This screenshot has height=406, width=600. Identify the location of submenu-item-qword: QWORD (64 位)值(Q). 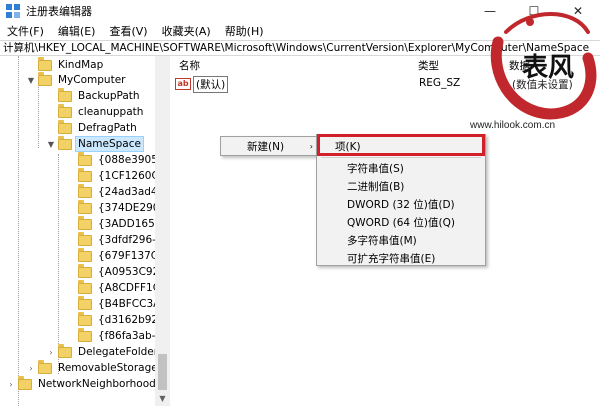
(401, 222).